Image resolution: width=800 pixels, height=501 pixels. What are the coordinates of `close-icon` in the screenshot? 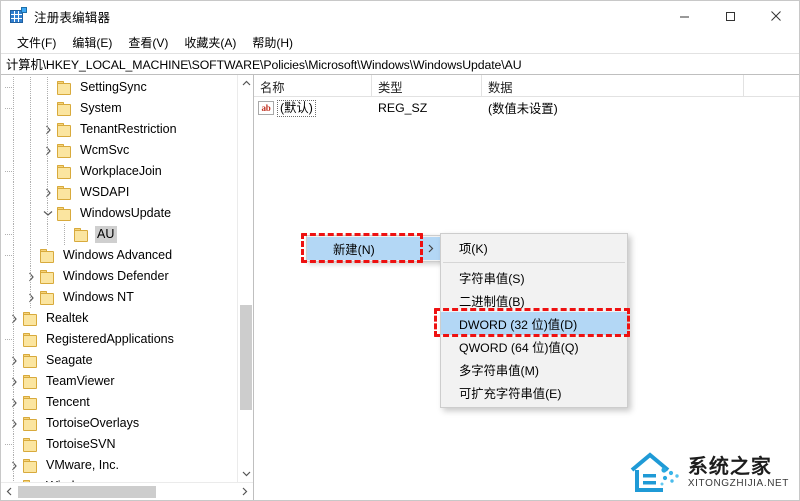 It's located at (776, 16).